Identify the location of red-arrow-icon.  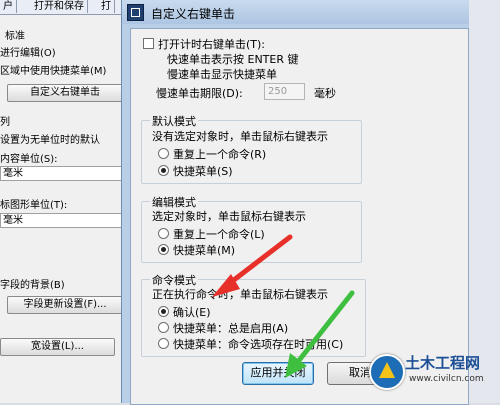
(252, 265).